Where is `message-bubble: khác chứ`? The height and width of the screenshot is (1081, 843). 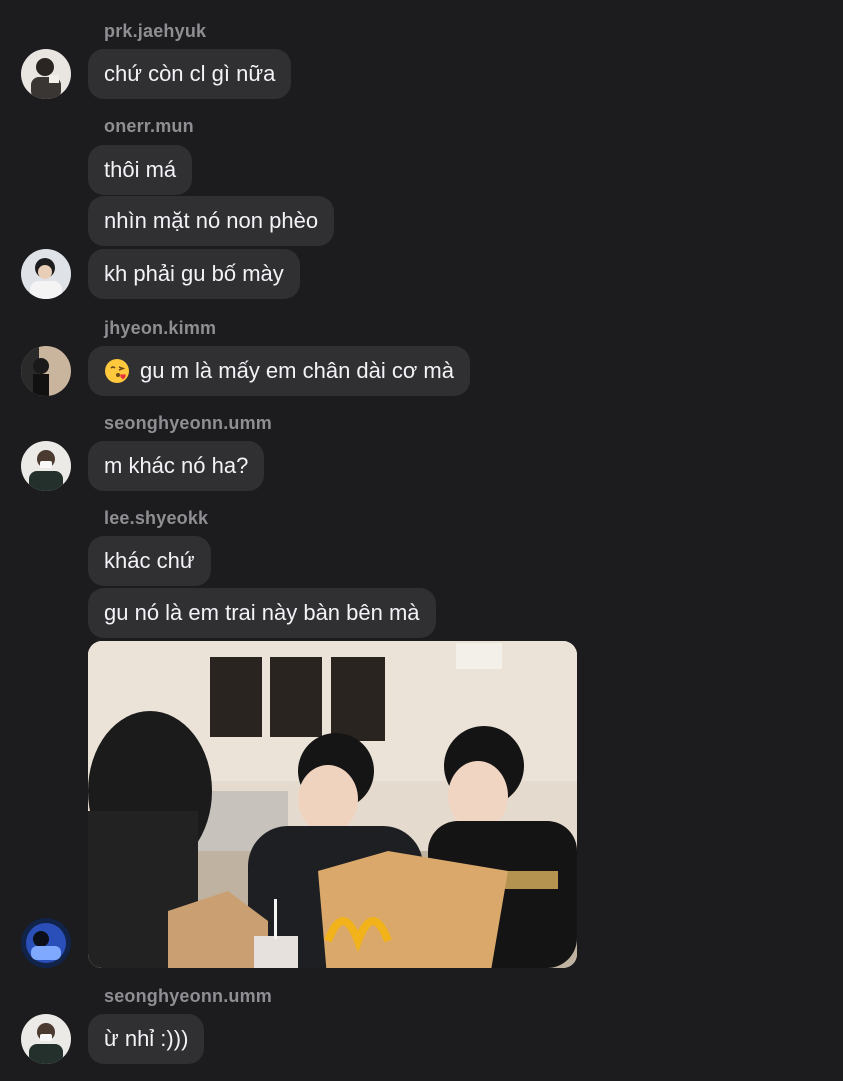 message-bubble: khác chứ is located at coordinates (149, 561).